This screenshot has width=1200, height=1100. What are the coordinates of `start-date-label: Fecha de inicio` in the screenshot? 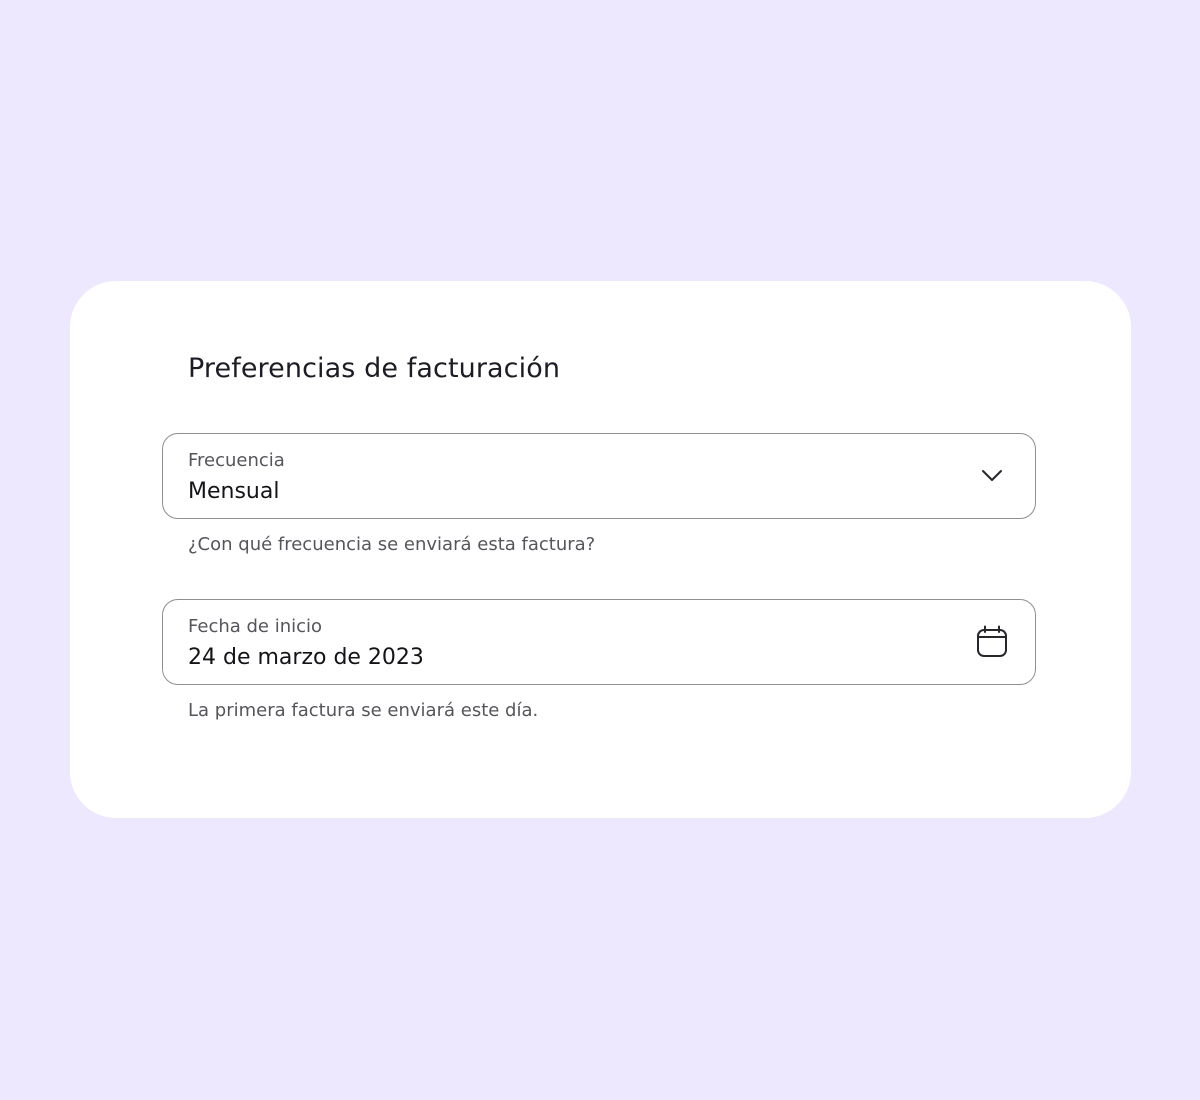 It's located at (255, 626).